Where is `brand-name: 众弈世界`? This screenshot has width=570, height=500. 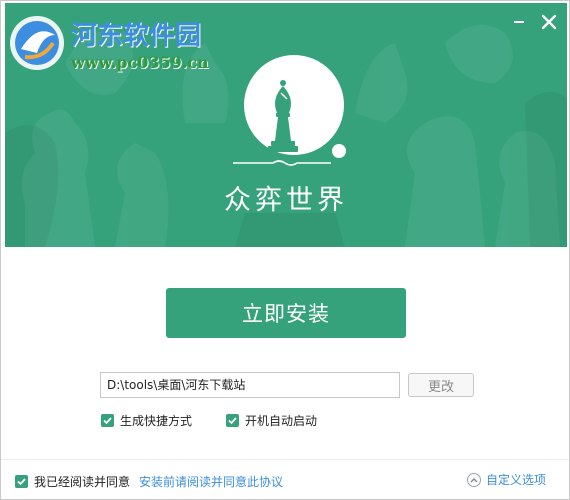
brand-name: 众弈世界 is located at coordinates (286, 200).